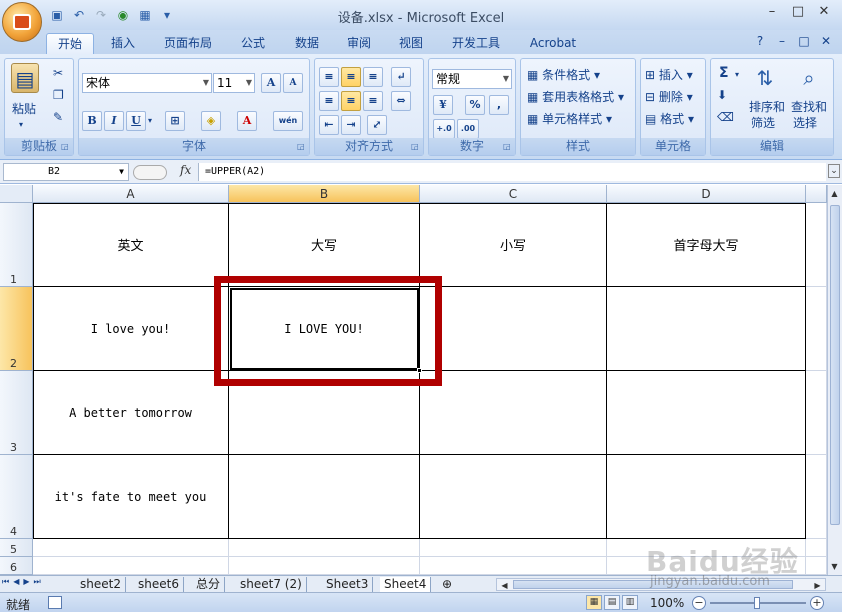  Describe the element at coordinates (25, 78) in the screenshot. I see `paste-icon: ▤` at that location.